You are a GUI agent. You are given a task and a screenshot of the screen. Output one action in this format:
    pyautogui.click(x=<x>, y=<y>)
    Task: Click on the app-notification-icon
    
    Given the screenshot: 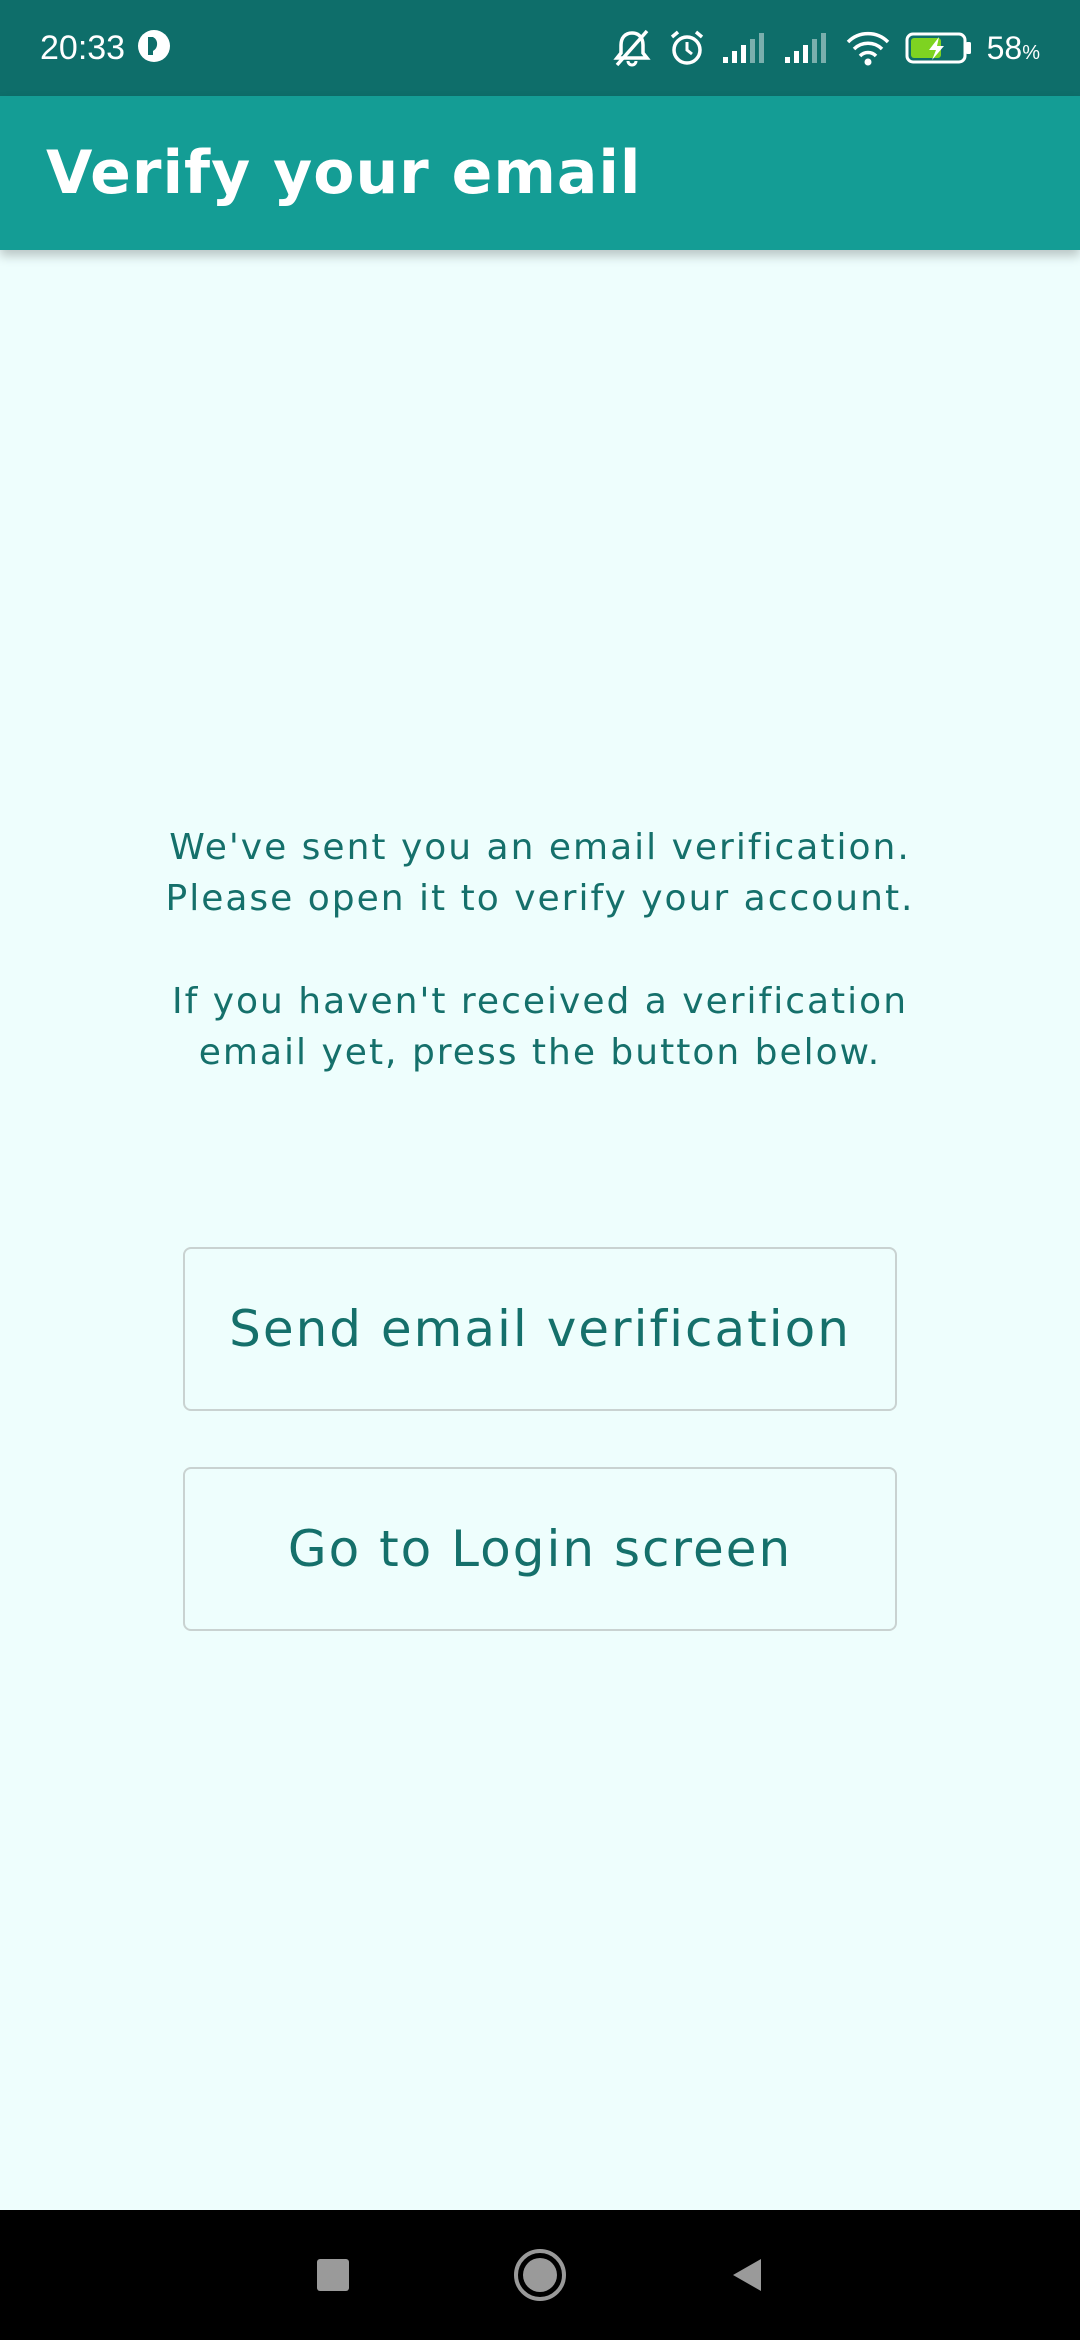 What is the action you would take?
    pyautogui.click(x=154, y=48)
    